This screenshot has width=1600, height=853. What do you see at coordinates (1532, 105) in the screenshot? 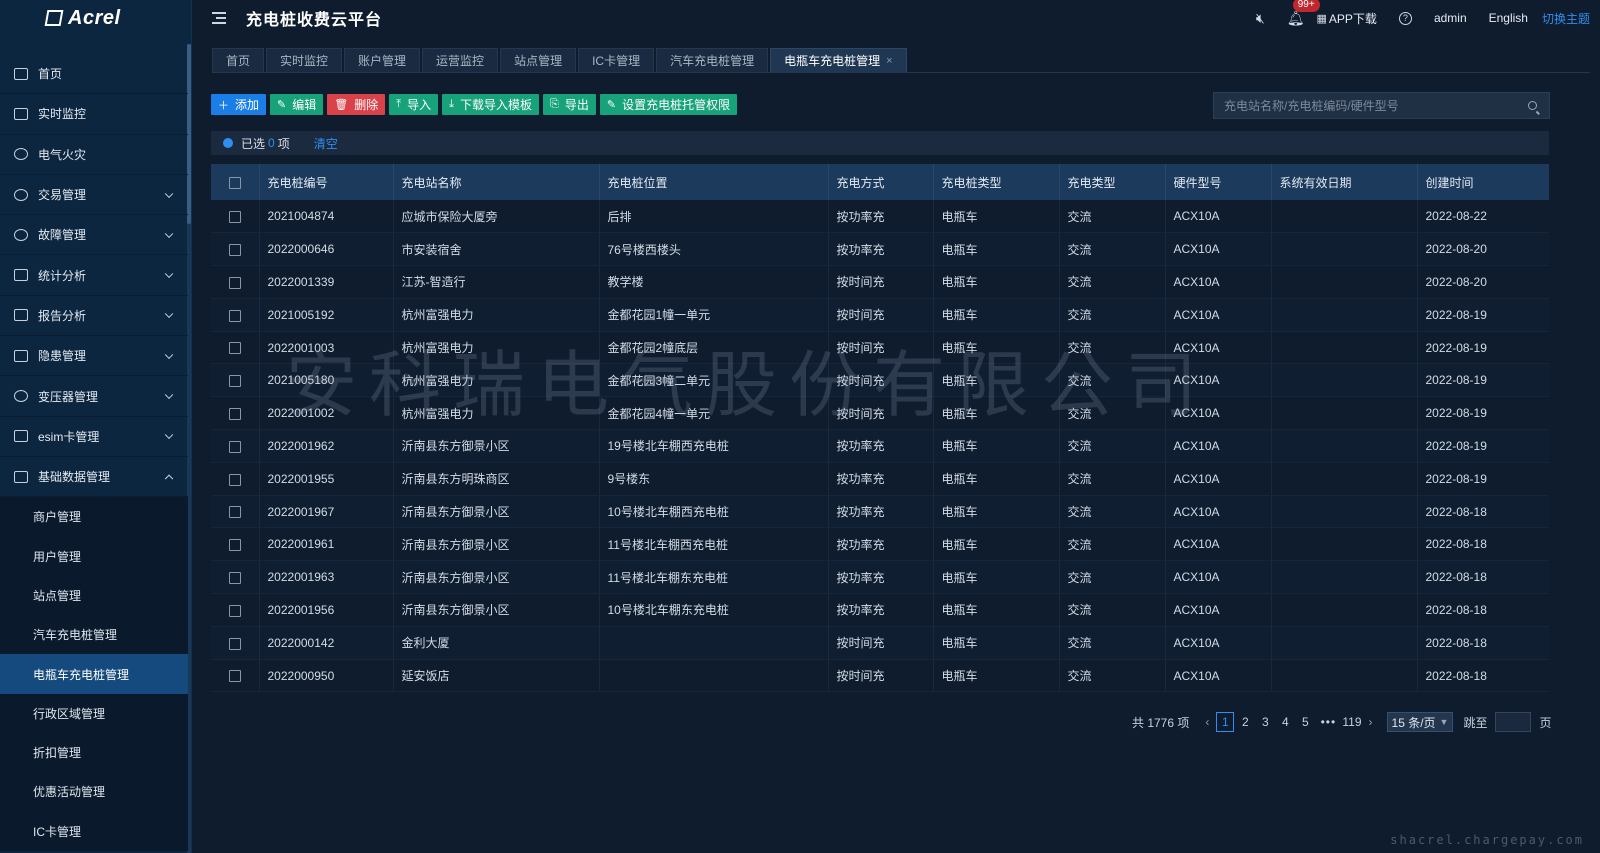
I see `search-icon` at bounding box center [1532, 105].